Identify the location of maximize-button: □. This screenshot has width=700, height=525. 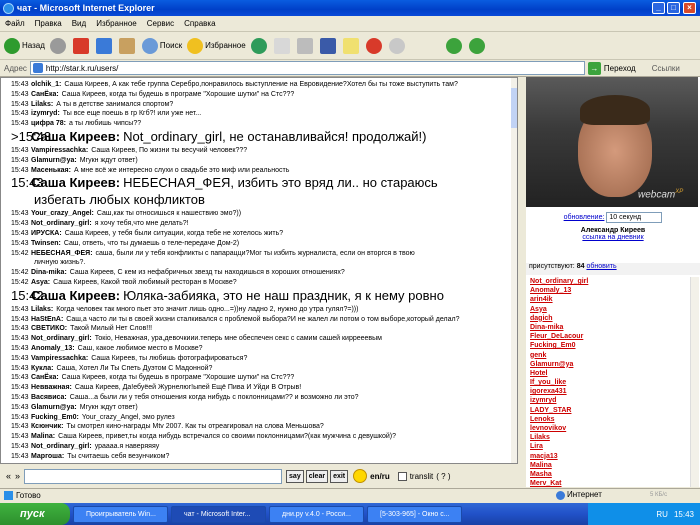
(673, 8).